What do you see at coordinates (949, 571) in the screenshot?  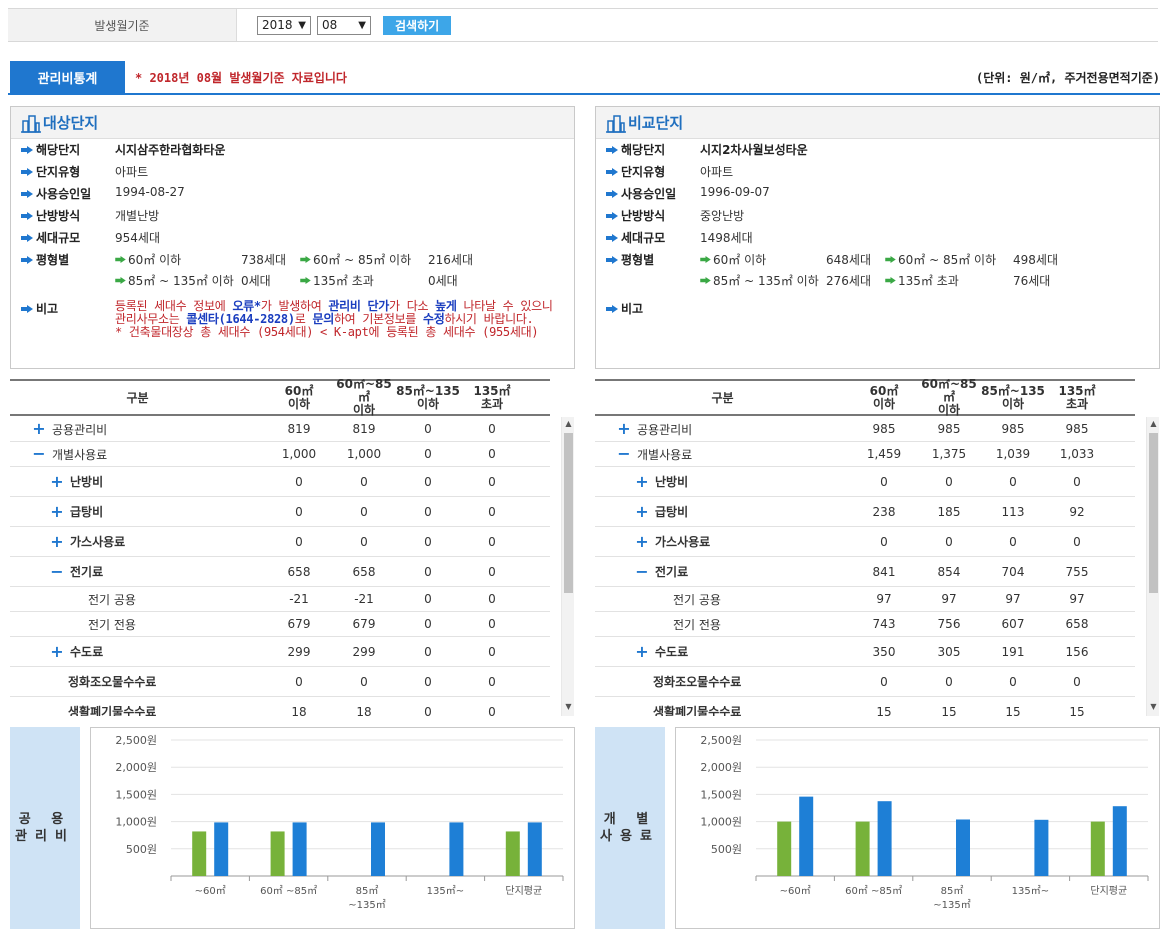 I see `row-value: 854` at bounding box center [949, 571].